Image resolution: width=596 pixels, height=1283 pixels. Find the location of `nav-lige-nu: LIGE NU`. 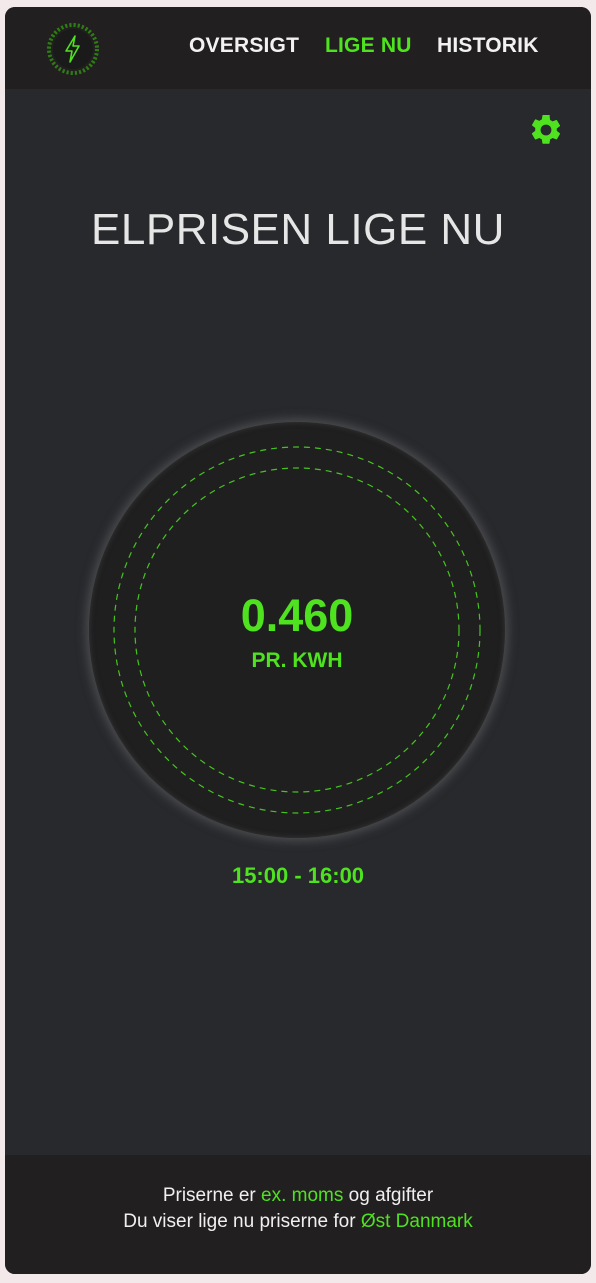

nav-lige-nu: LIGE NU is located at coordinates (368, 46).